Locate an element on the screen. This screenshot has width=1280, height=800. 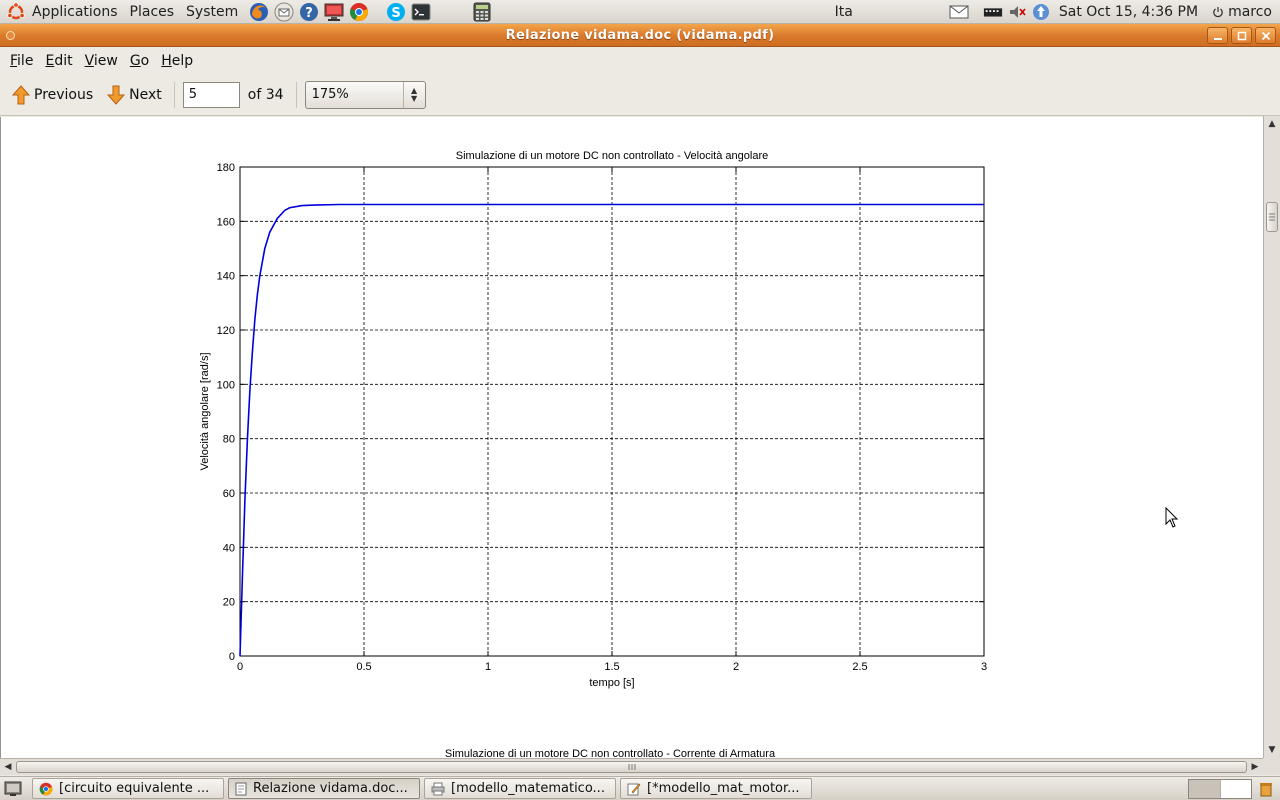
horizontal-scrollbar: ◀ ▶ is located at coordinates (631, 766).